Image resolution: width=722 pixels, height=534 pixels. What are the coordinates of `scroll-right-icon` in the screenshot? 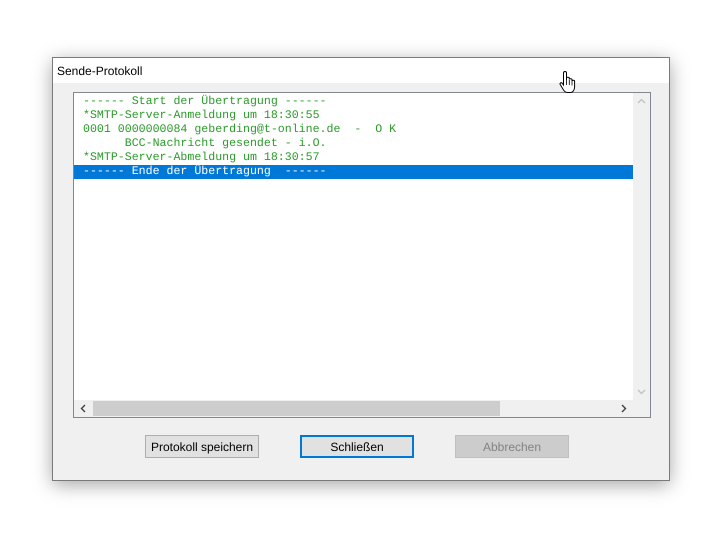 It's located at (624, 408).